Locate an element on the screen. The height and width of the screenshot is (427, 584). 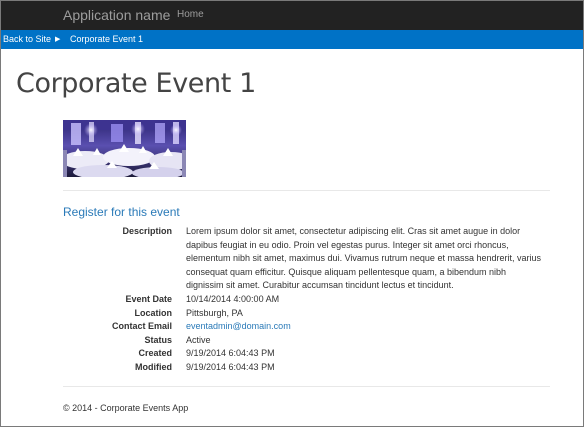
event-image is located at coordinates (124, 148).